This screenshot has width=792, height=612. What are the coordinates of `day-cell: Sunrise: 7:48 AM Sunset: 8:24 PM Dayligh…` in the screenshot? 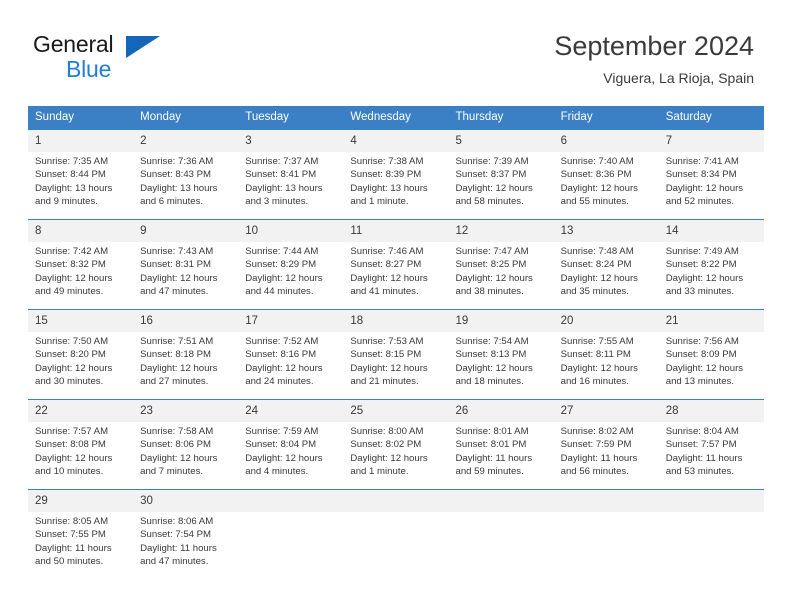 It's located at (606, 275).